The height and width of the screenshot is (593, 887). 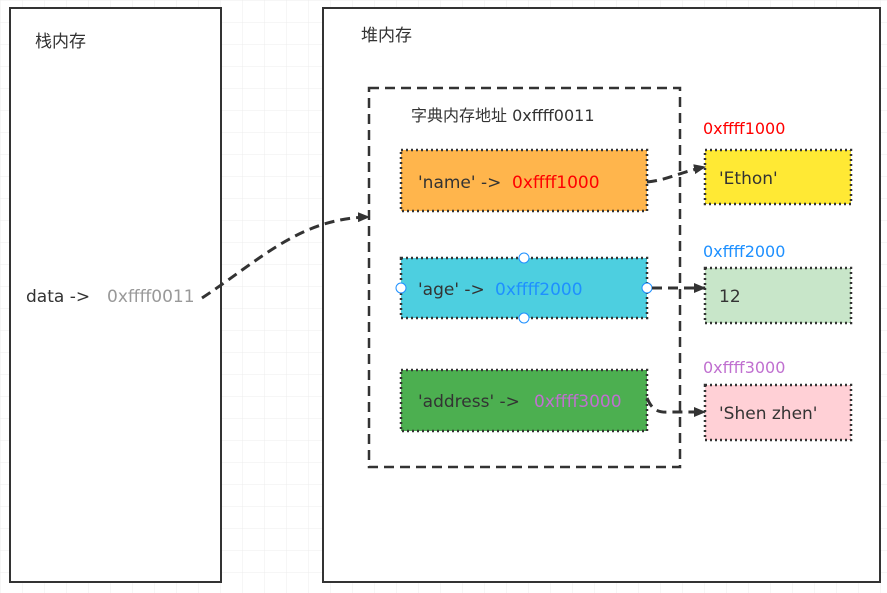 I want to click on entry-addr: 0xffff3000, so click(x=578, y=402).